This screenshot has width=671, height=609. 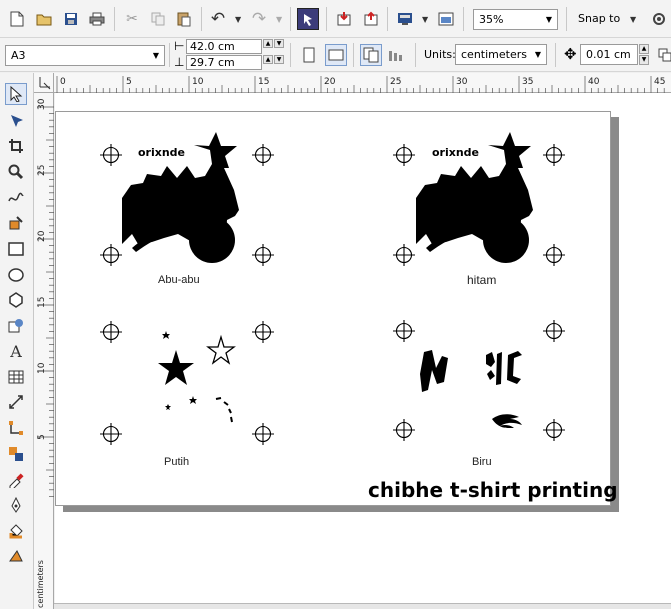 What do you see at coordinates (440, 54) in the screenshot?
I see `units-label: Units:` at bounding box center [440, 54].